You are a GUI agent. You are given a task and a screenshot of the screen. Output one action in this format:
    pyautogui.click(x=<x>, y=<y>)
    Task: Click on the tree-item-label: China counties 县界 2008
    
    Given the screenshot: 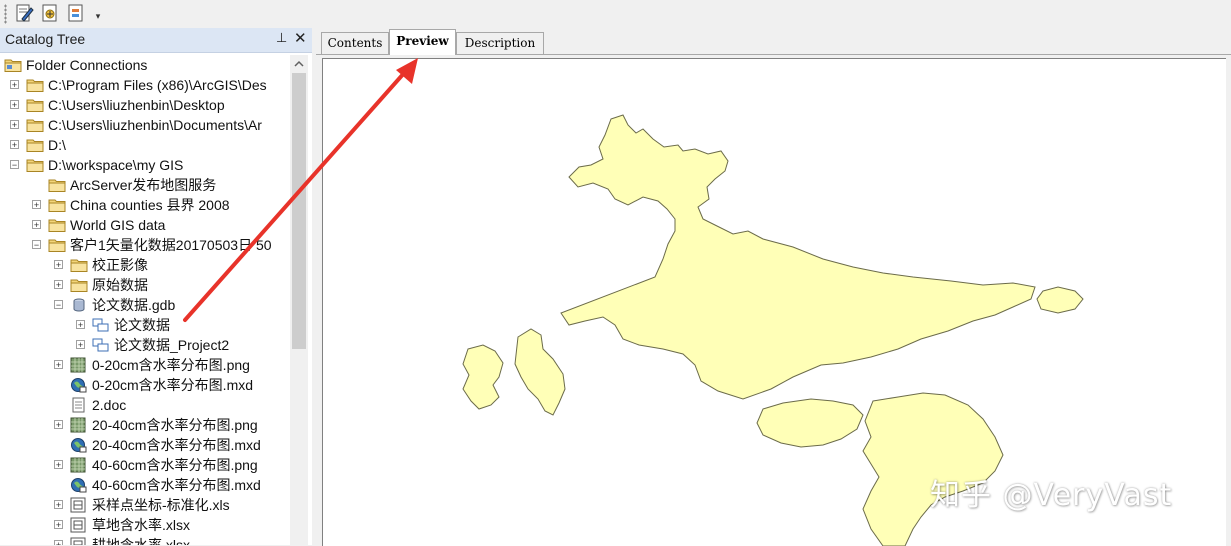 What is the action you would take?
    pyautogui.click(x=150, y=205)
    